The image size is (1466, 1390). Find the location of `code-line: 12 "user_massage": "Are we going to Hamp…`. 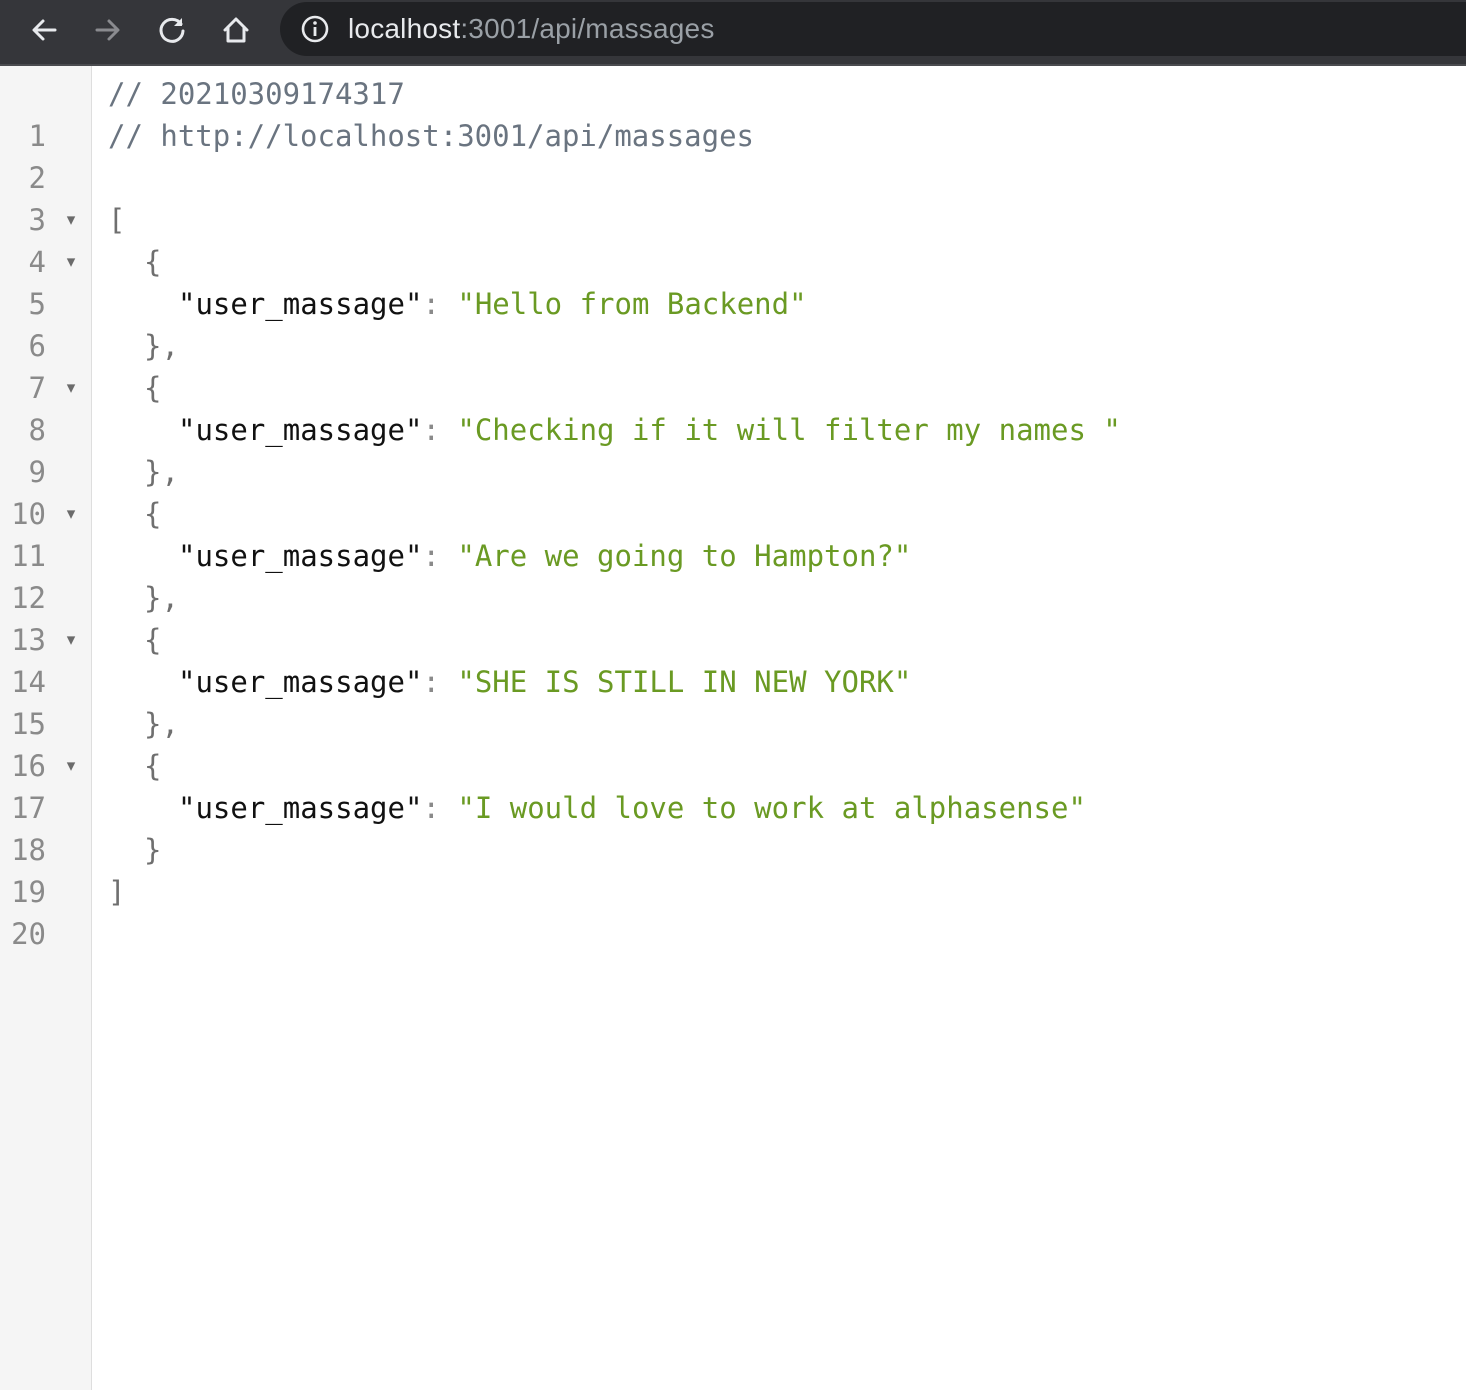

code-line: 12 "user_massage": "Are we going to Hamp… is located at coordinates (733, 575).